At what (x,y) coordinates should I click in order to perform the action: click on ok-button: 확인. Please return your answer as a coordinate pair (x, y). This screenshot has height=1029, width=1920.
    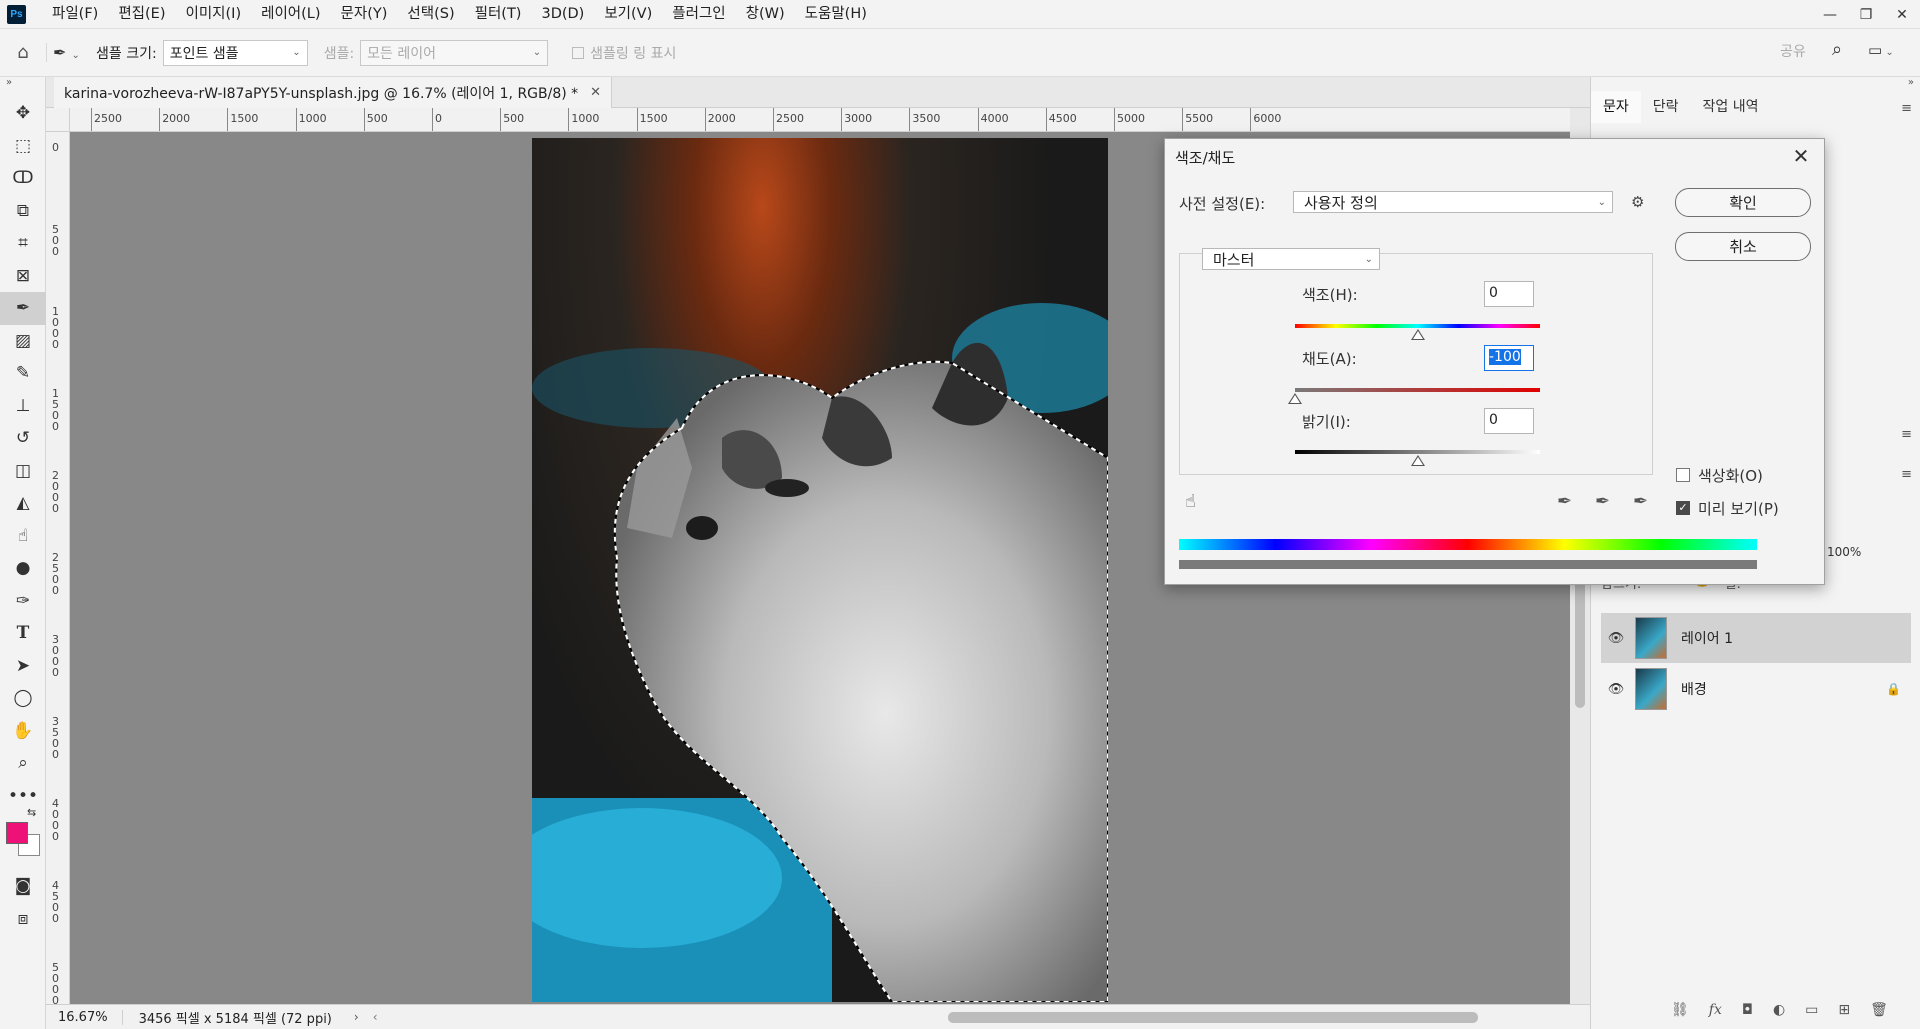
    Looking at the image, I should click on (1743, 202).